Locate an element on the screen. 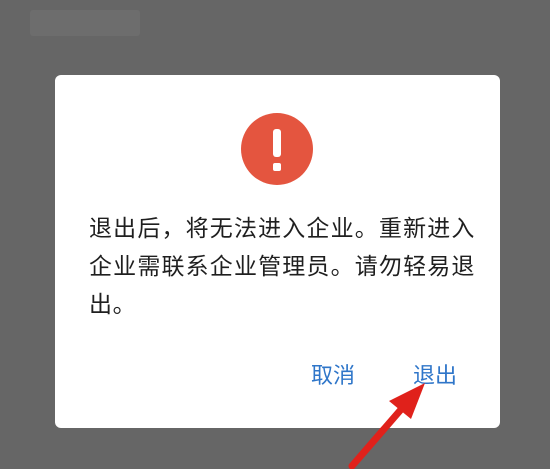 The image size is (550, 469). cancel-button: 取消 is located at coordinates (333, 377).